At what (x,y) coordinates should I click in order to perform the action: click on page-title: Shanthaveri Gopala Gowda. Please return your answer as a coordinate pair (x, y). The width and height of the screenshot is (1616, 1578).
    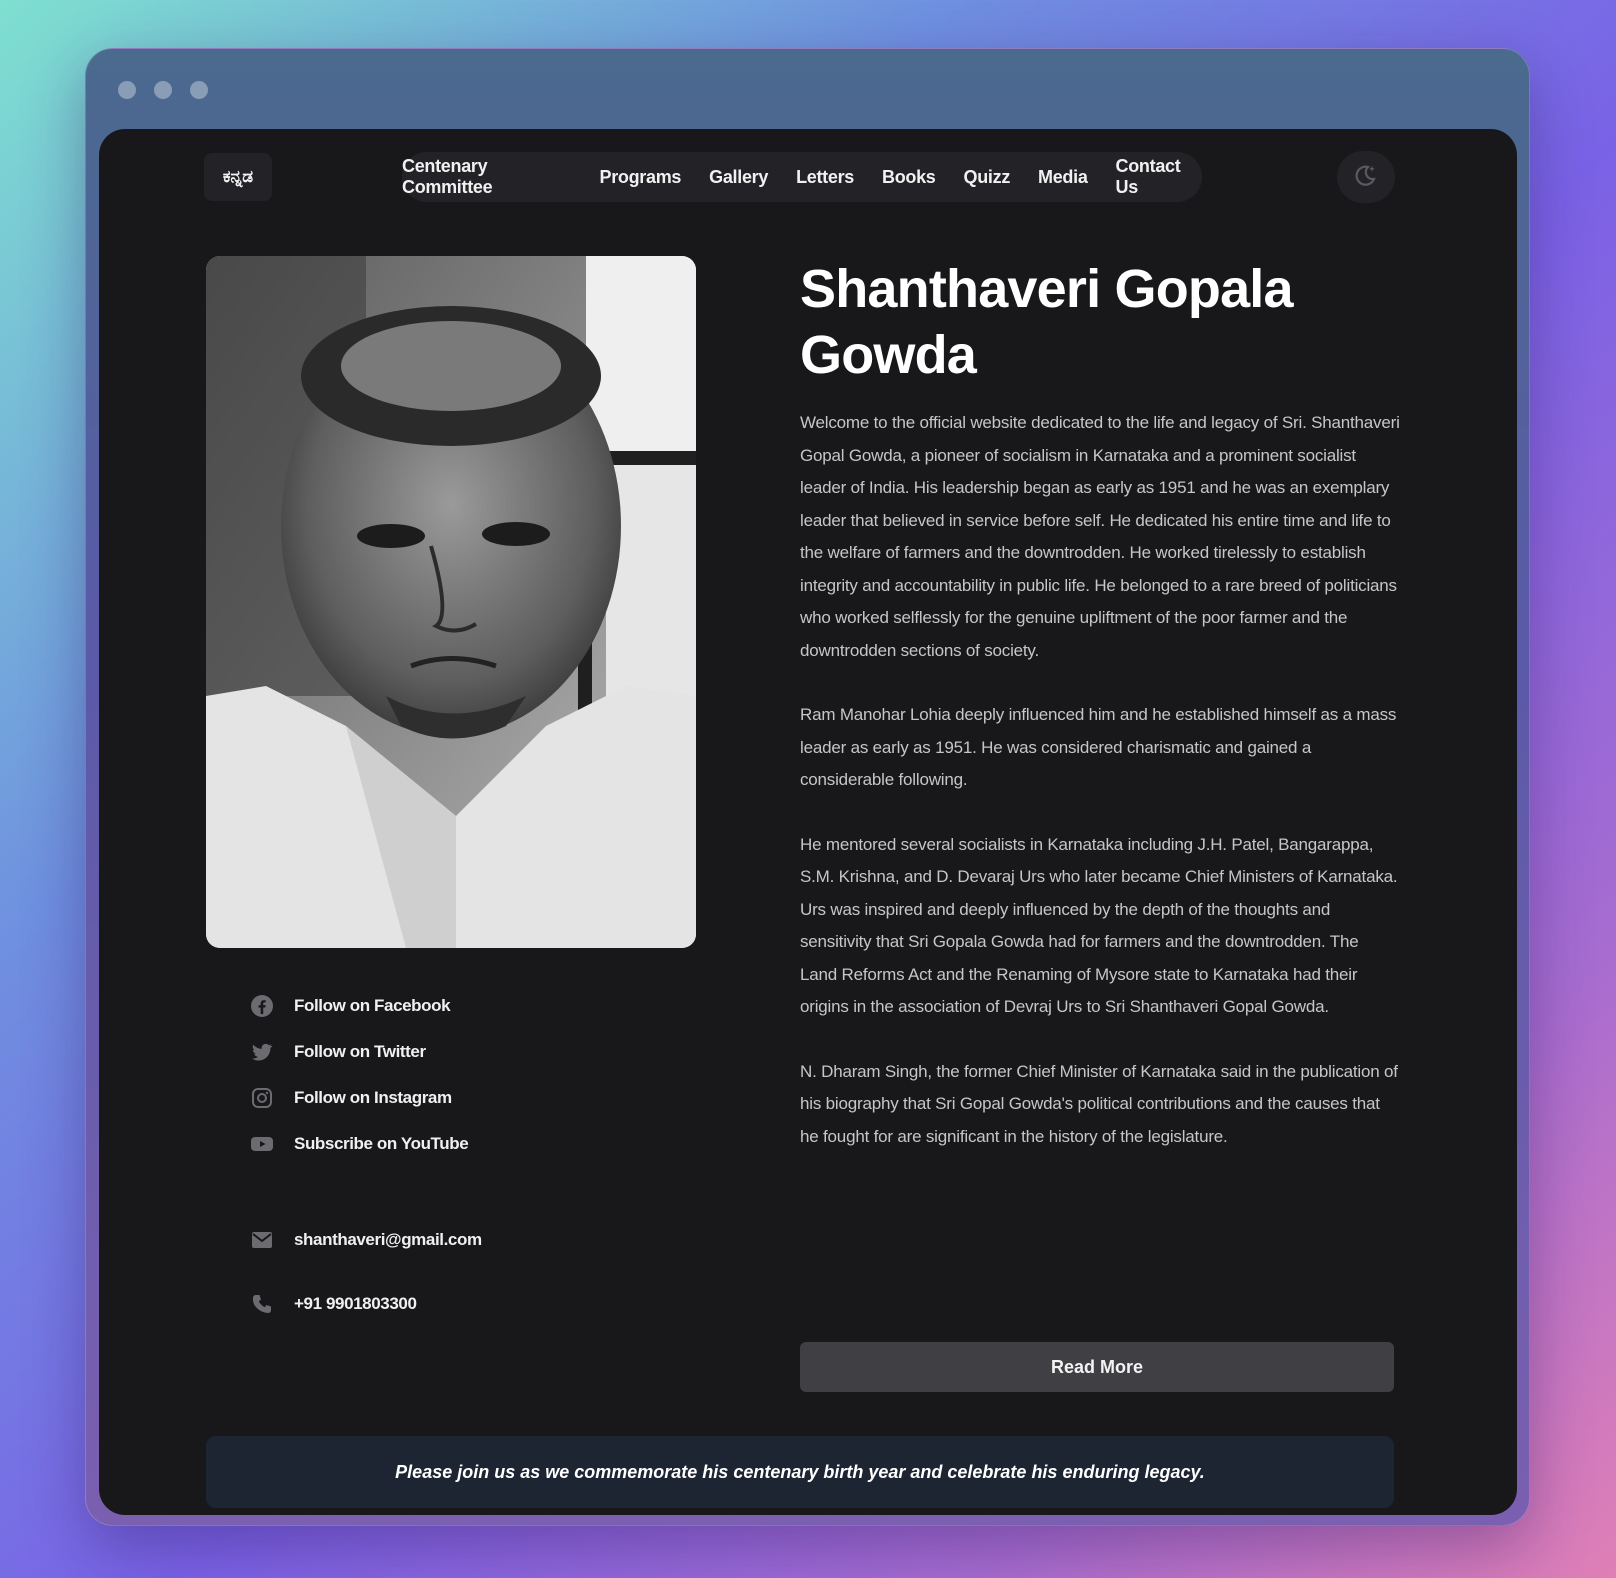
    Looking at the image, I should click on (1047, 322).